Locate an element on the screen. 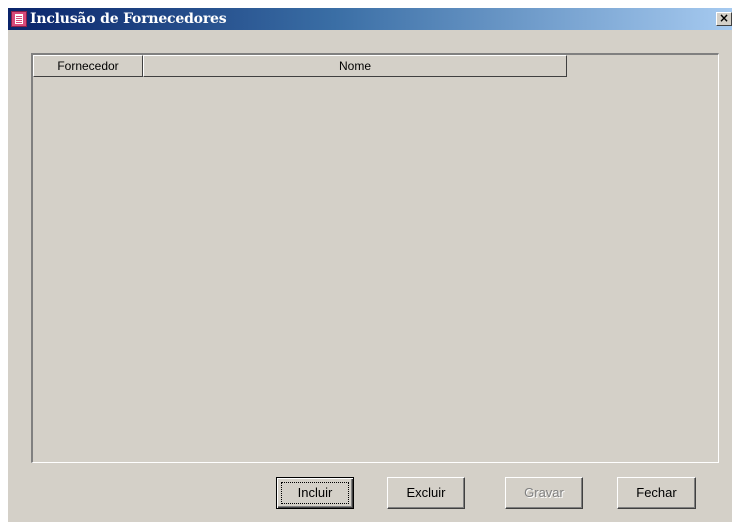 The width and height of the screenshot is (732, 522). close-icon: × is located at coordinates (724, 18).